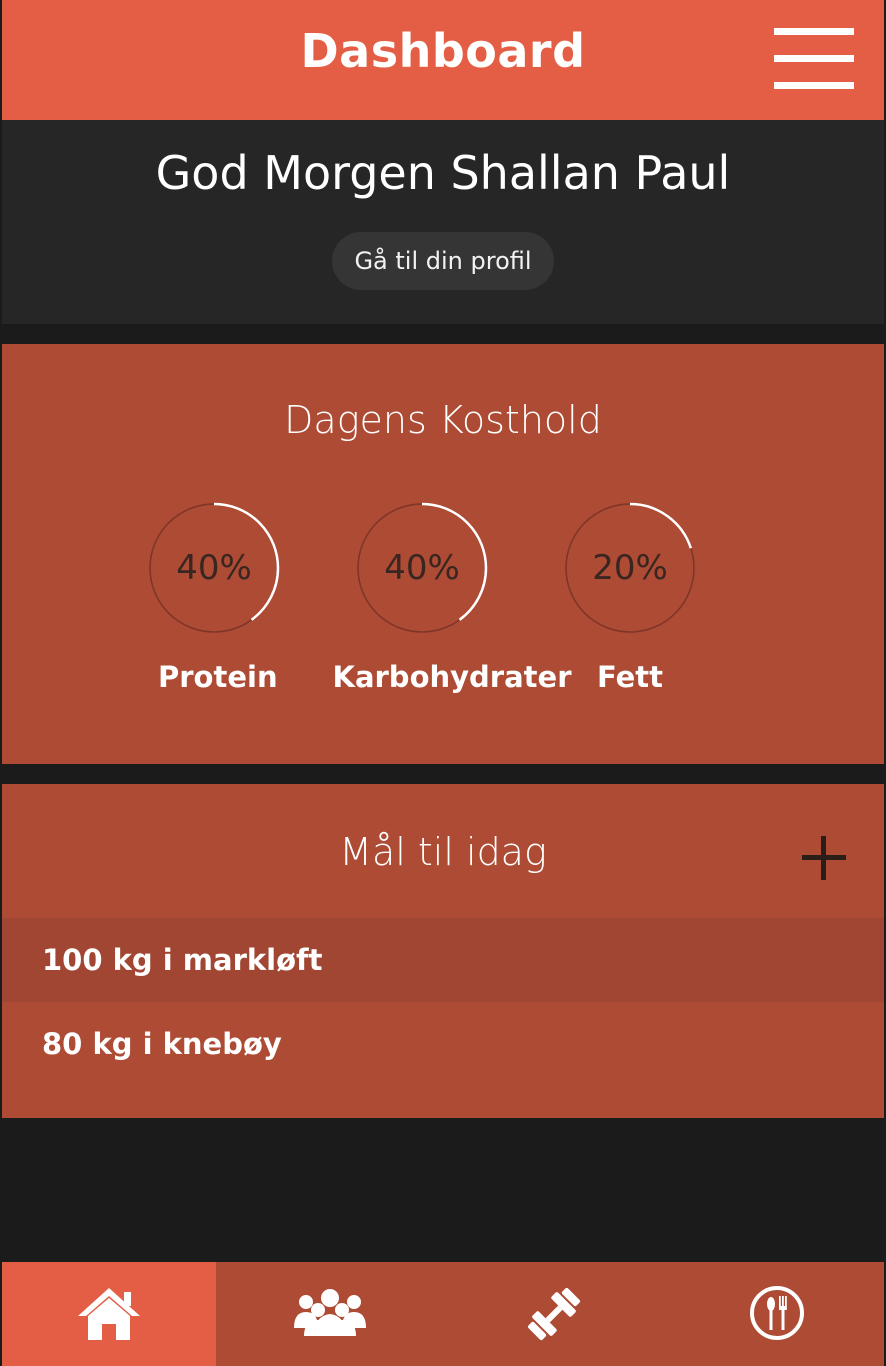  What do you see at coordinates (443, 173) in the screenshot?
I see `greeting-title: God Morgen Shallan Paul` at bounding box center [443, 173].